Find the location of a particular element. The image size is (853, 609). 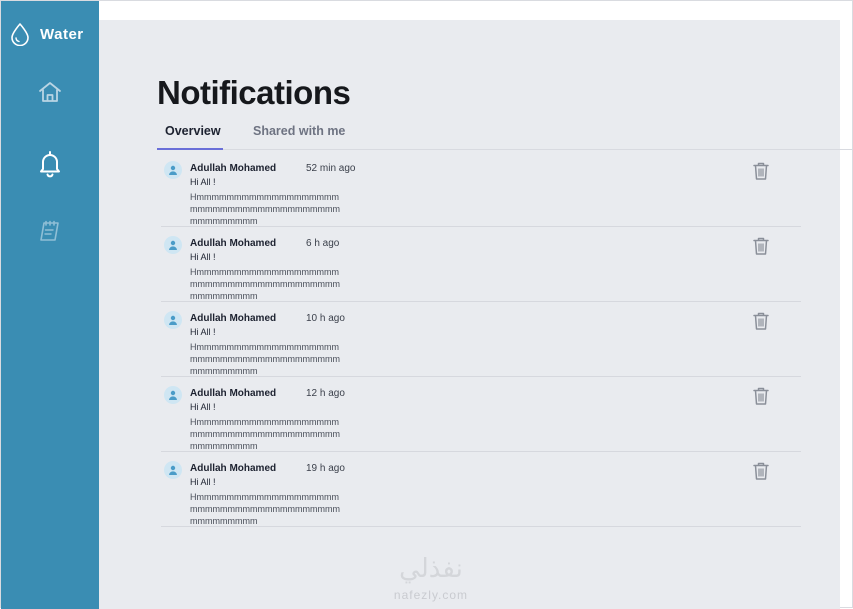

notification-time: 6 h ago is located at coordinates (323, 243).